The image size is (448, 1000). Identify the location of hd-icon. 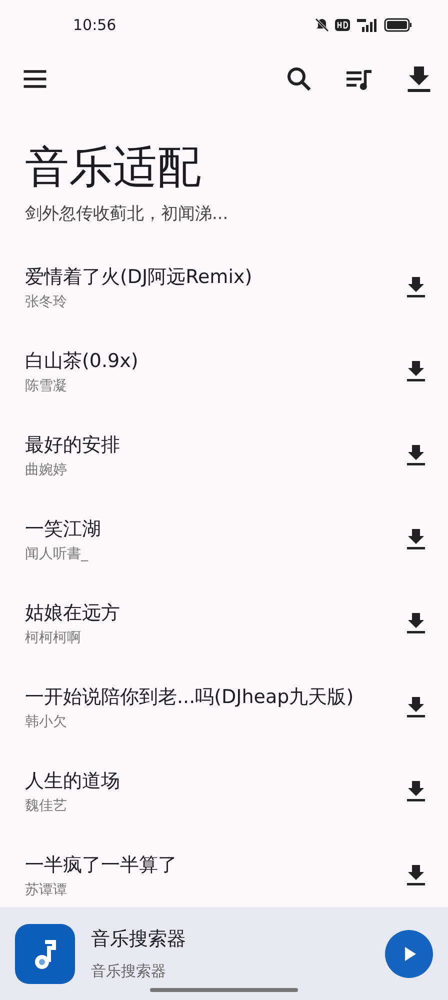
(342, 25).